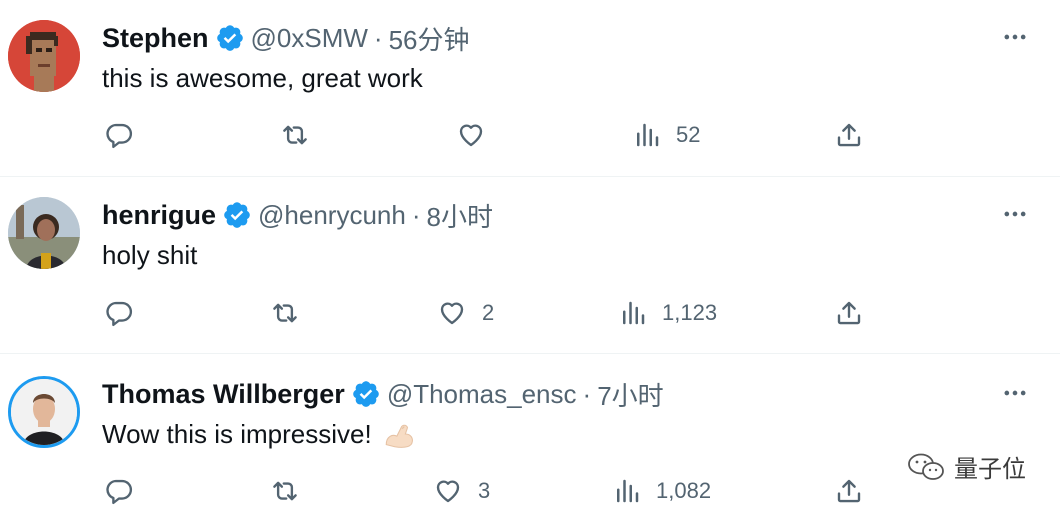 Image resolution: width=1060 pixels, height=516 pixels. I want to click on views-button: 1,082, so click(661, 491).